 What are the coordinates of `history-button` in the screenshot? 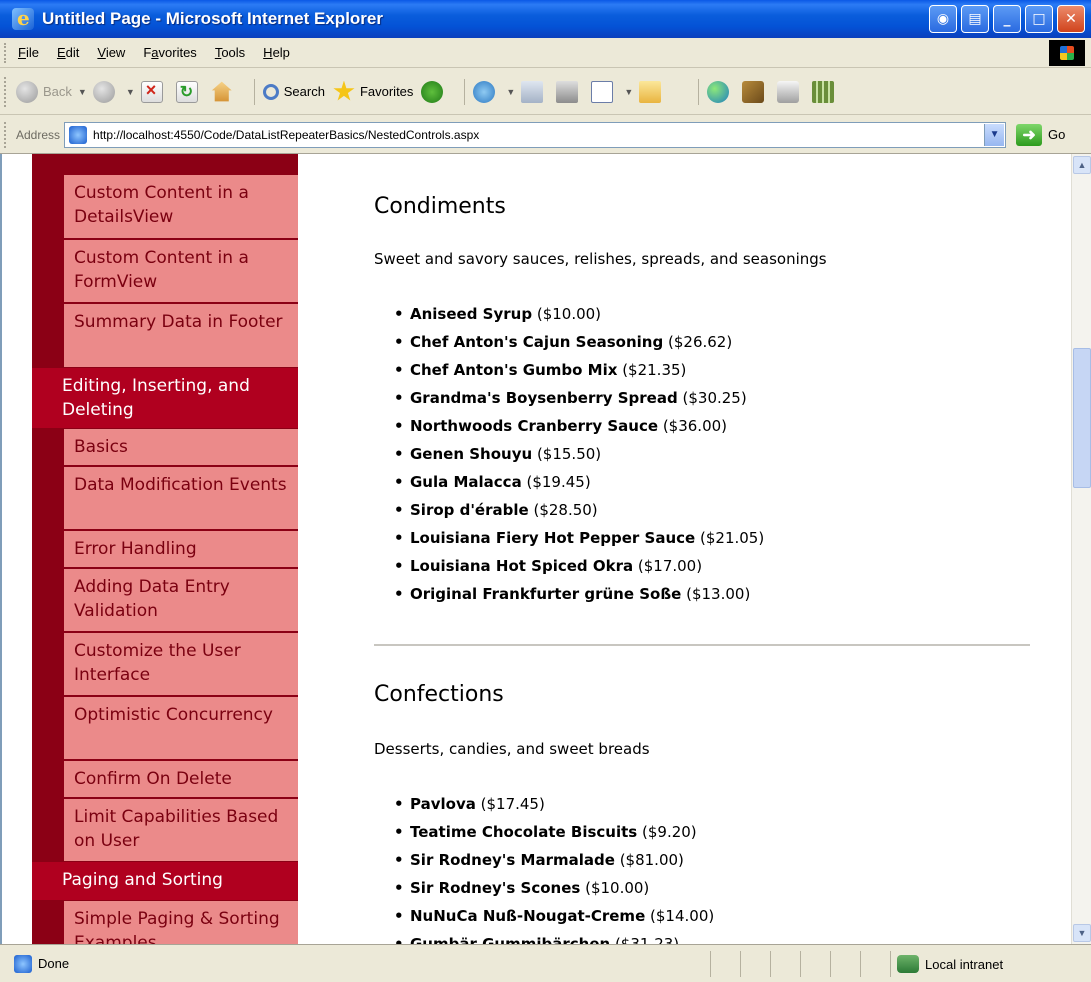 It's located at (486, 91).